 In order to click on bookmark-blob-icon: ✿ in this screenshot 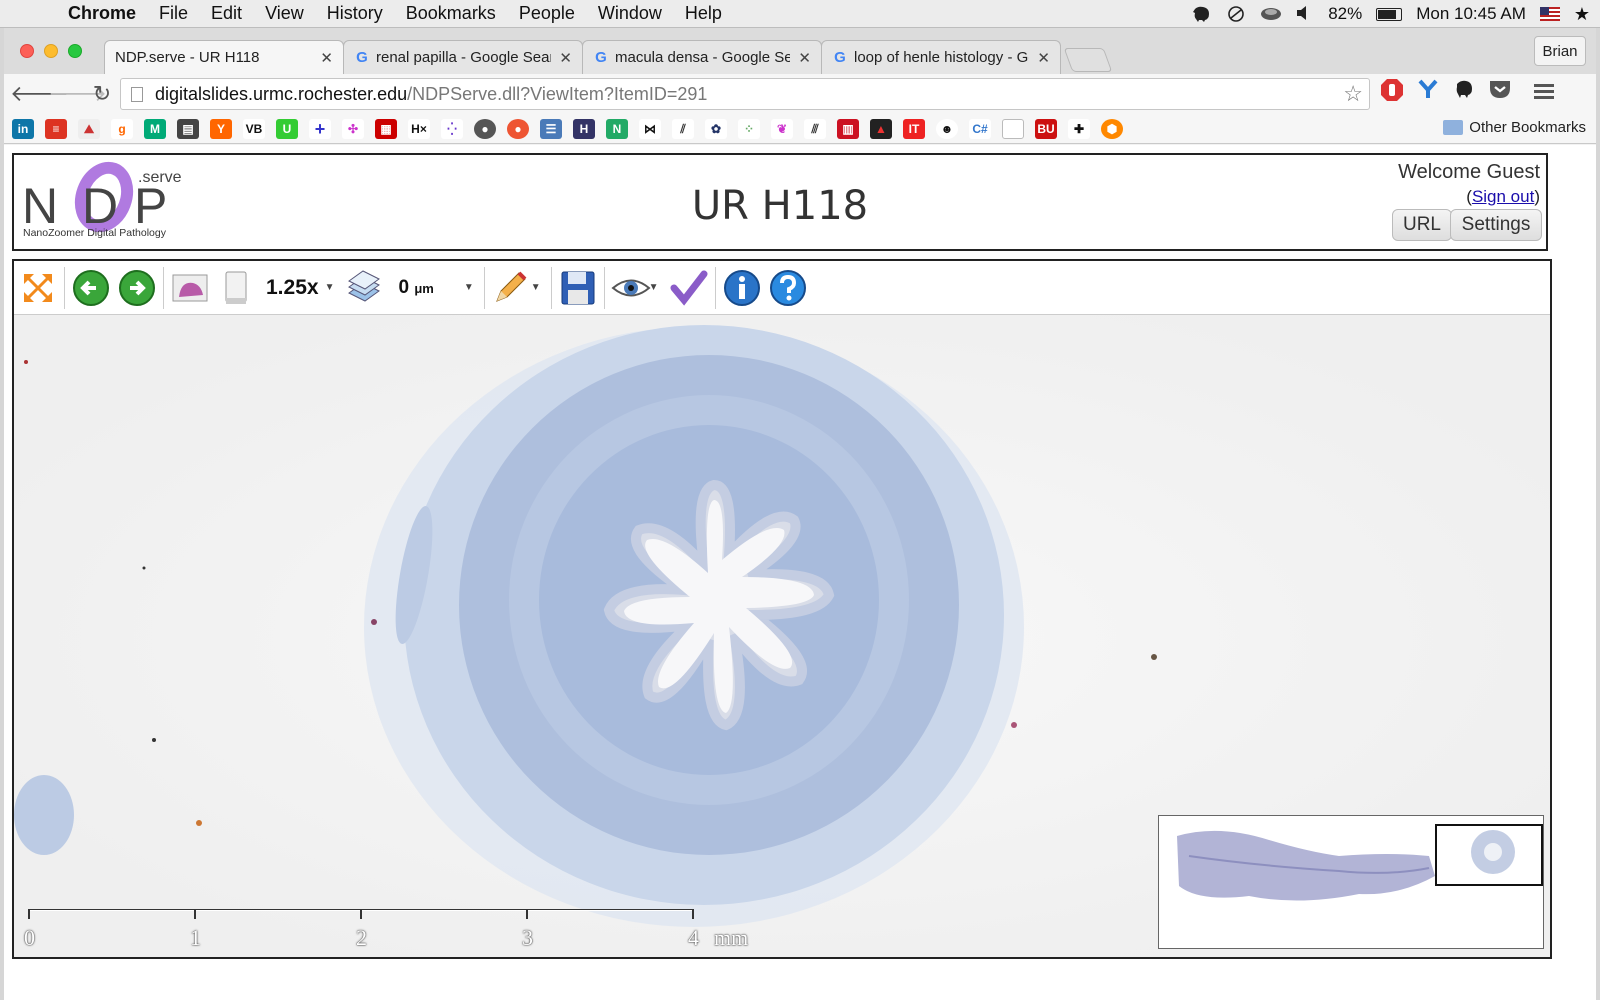, I will do `click(716, 128)`.